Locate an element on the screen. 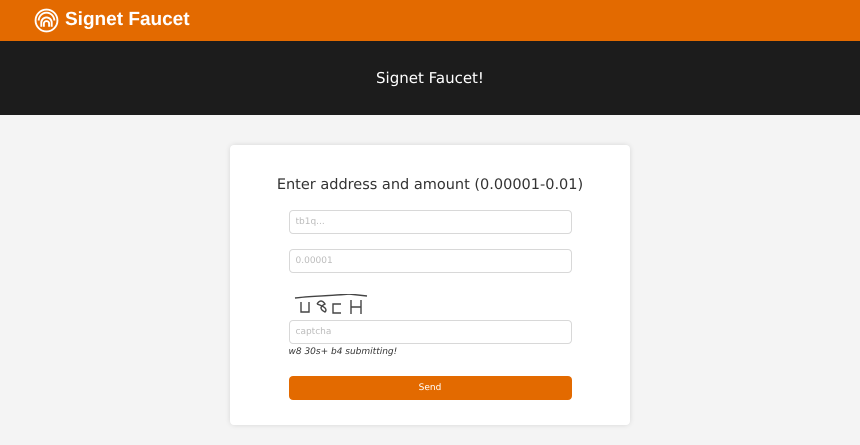 The height and width of the screenshot is (445, 860). logo-icon is located at coordinates (46, 20).